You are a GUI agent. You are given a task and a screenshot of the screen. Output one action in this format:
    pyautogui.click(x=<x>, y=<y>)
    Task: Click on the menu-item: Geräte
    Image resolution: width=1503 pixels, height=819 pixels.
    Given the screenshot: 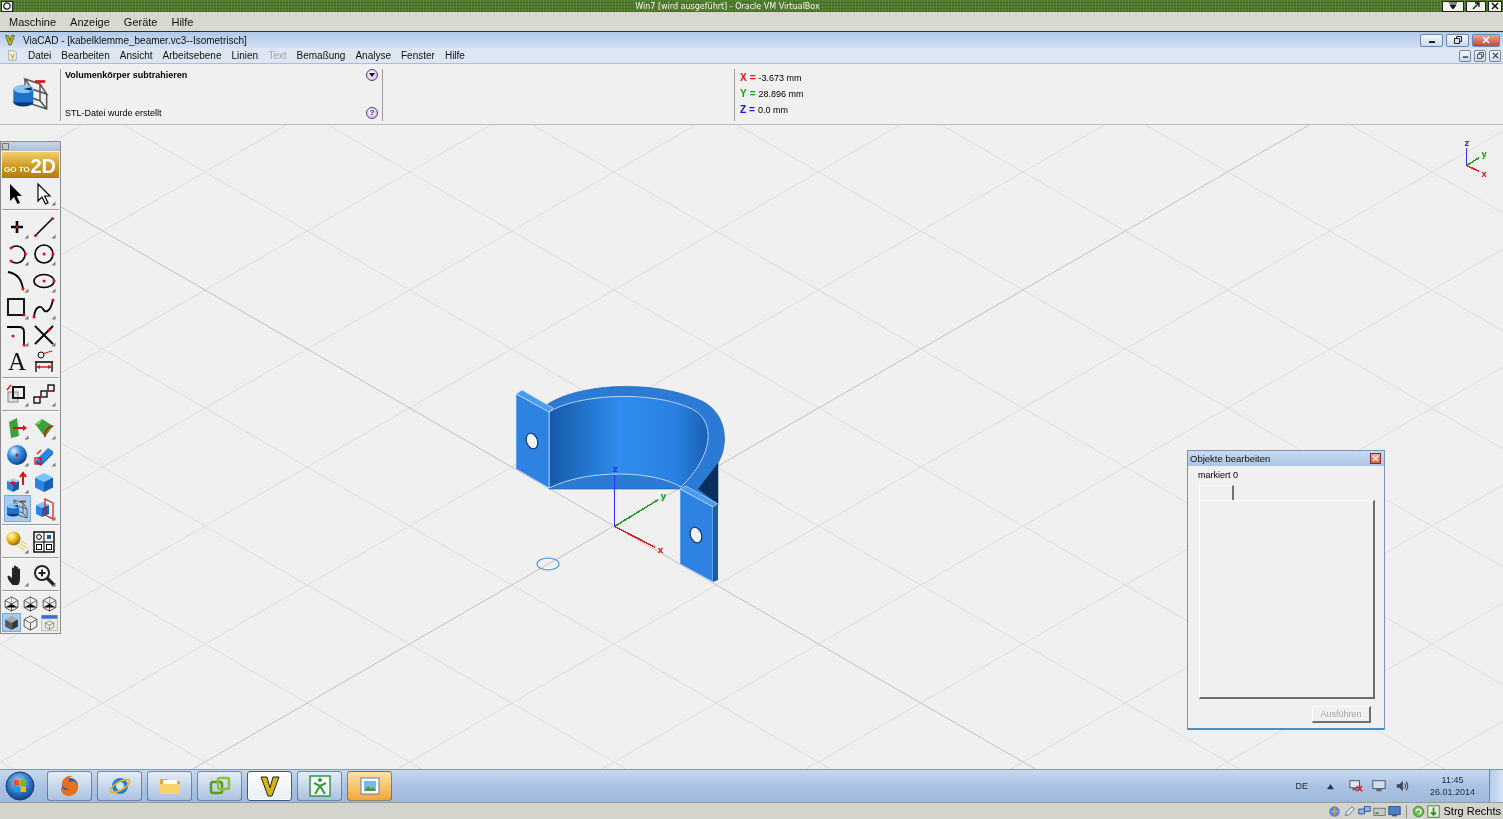 What is the action you would take?
    pyautogui.click(x=140, y=21)
    